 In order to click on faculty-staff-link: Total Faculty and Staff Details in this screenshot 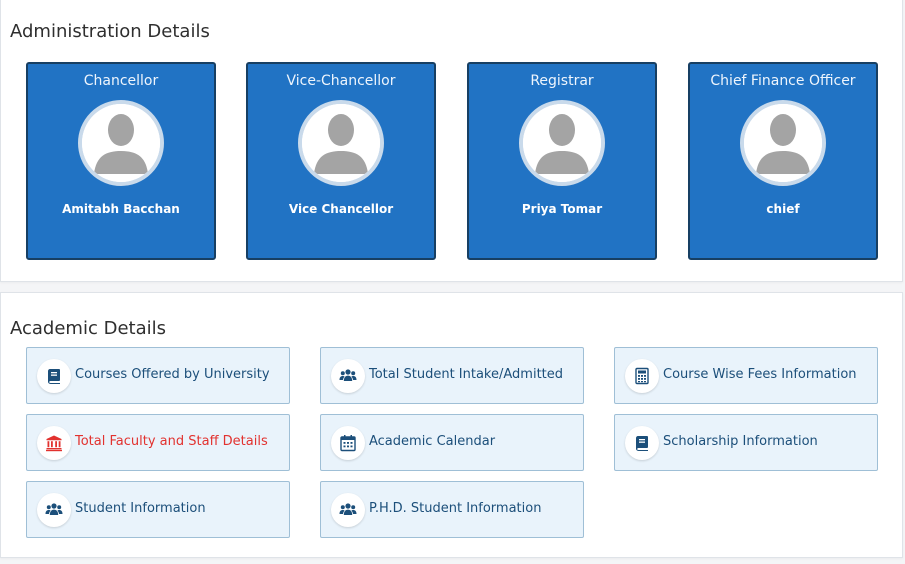, I will do `click(158, 442)`.